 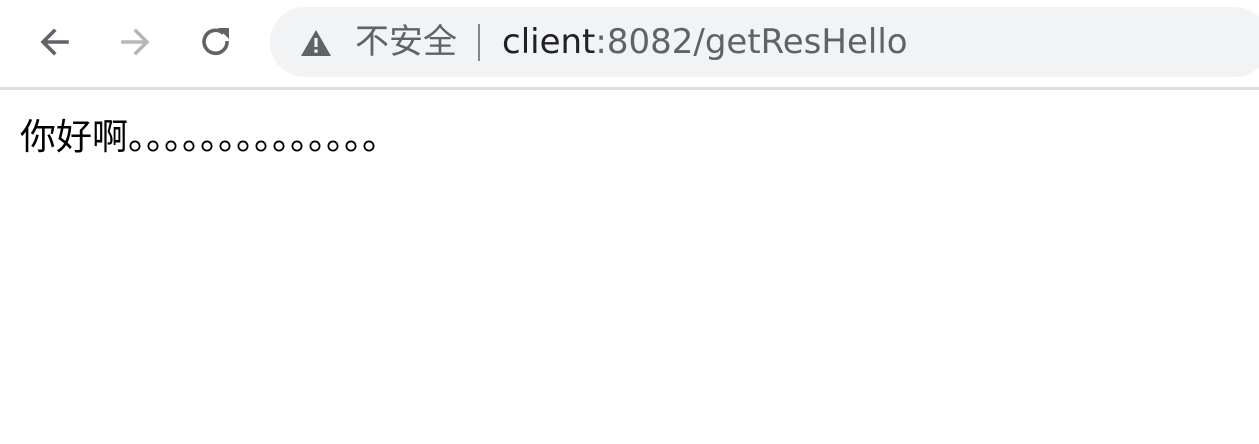 I want to click on url-path: :8082/getResHello, so click(x=751, y=42).